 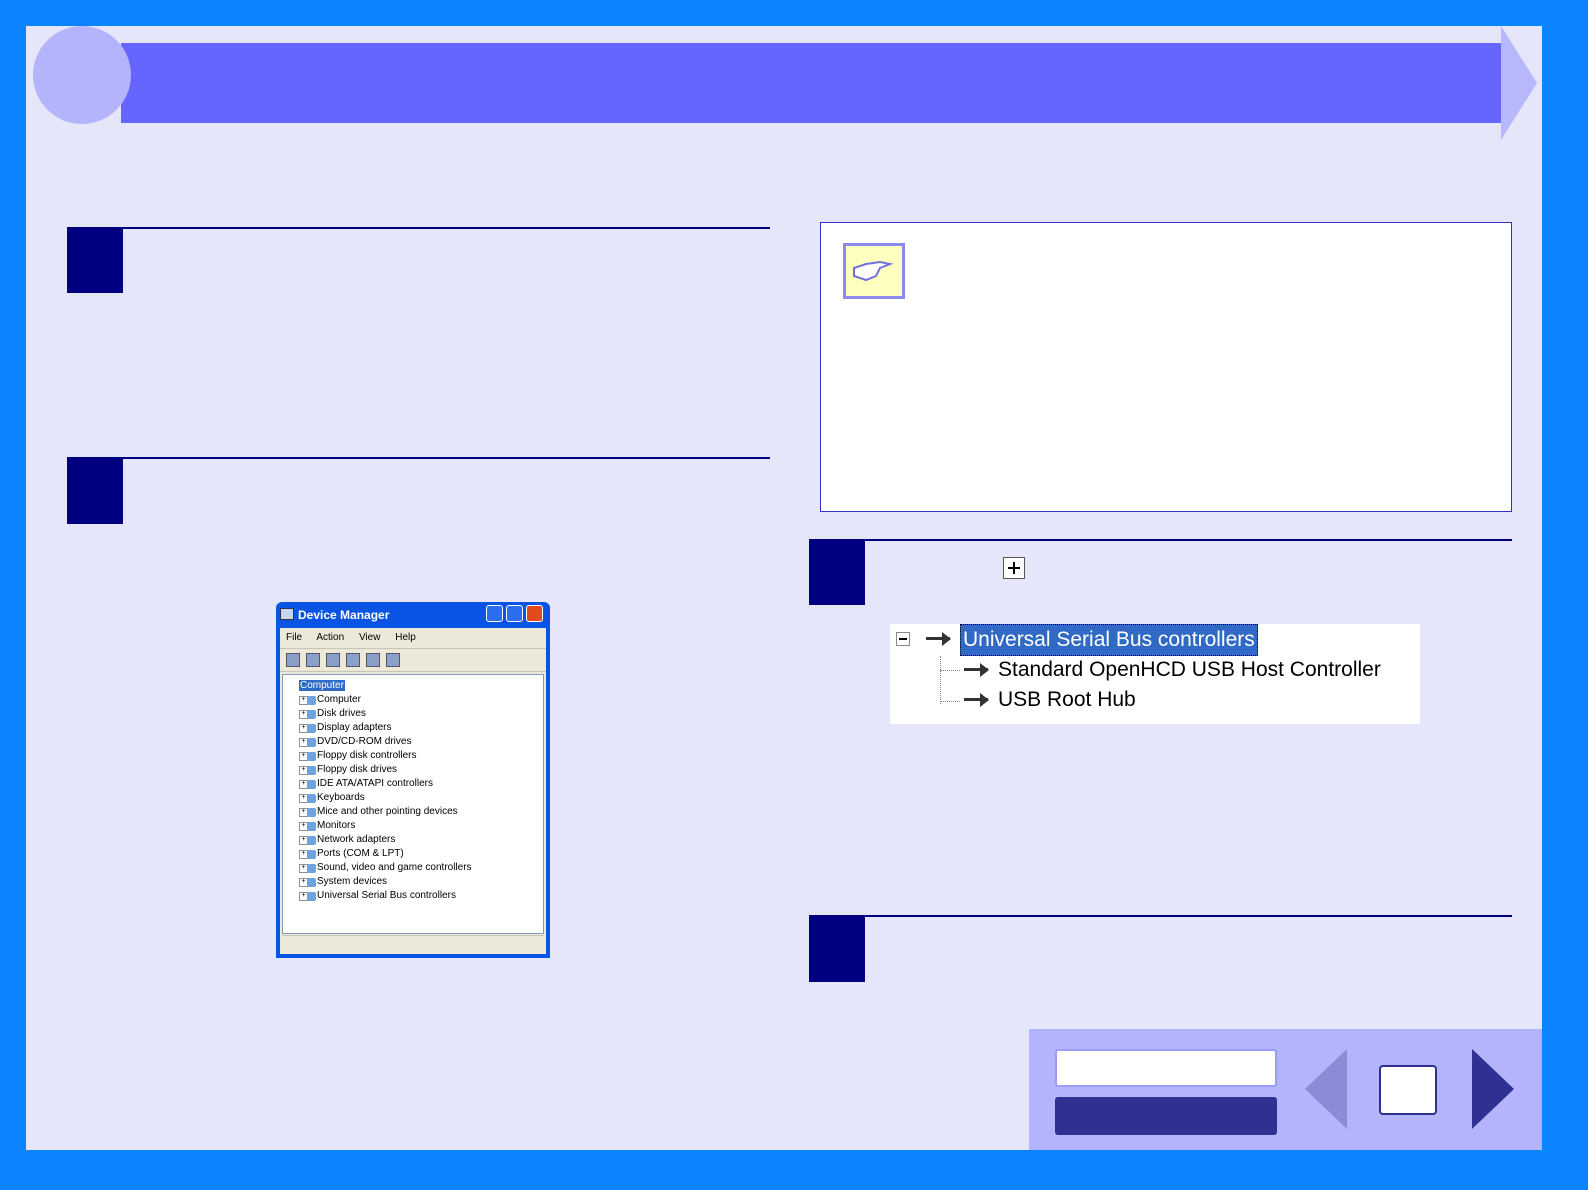 I want to click on toolbar, so click(x=413, y=660).